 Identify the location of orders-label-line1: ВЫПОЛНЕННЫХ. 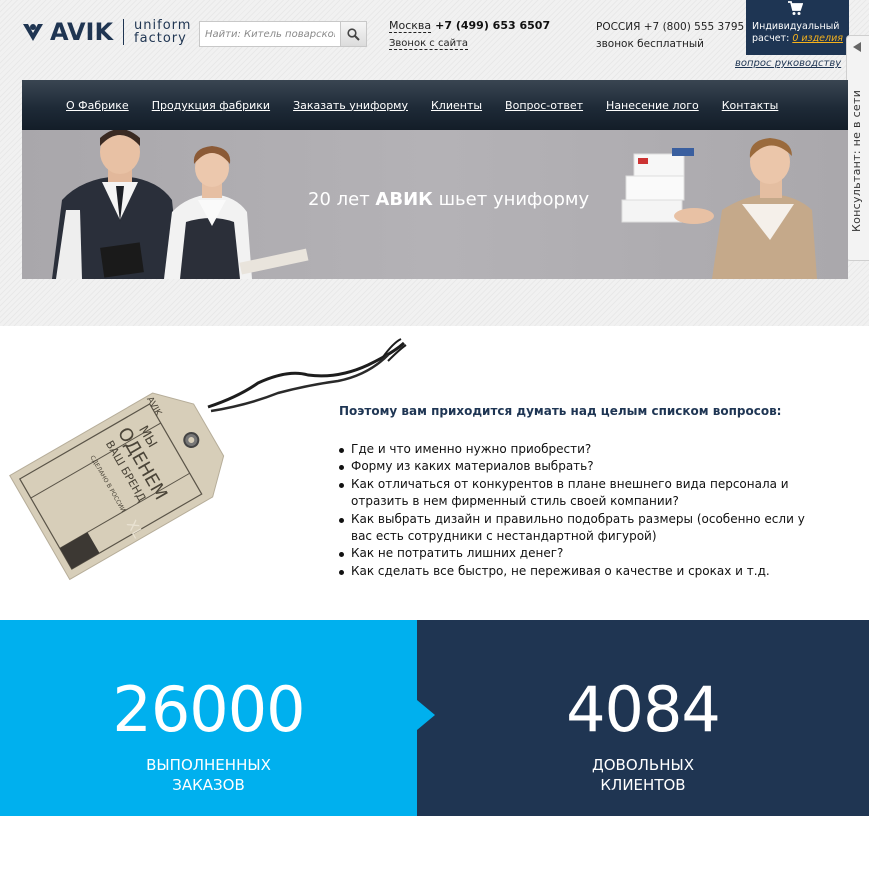
(208, 765).